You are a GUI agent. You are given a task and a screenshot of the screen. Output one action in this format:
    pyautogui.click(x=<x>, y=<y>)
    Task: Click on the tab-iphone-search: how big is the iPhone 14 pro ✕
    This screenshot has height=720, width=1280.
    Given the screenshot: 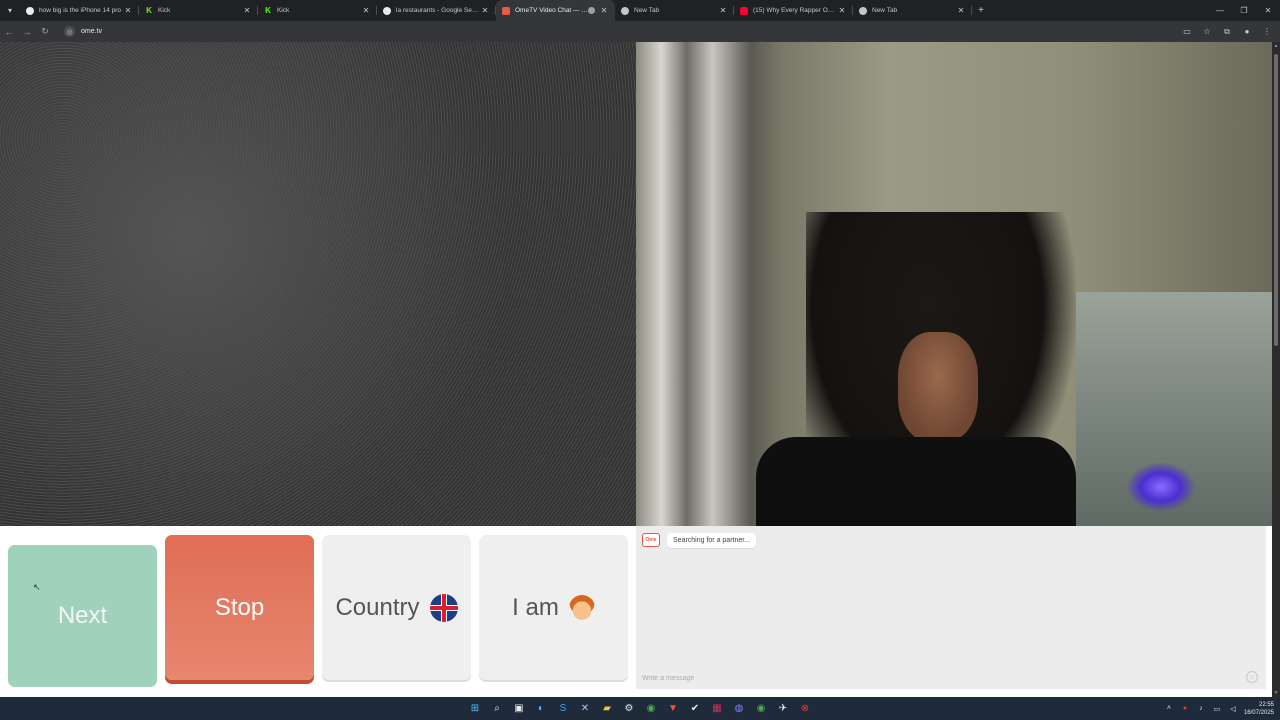 What is the action you would take?
    pyautogui.click(x=79, y=10)
    